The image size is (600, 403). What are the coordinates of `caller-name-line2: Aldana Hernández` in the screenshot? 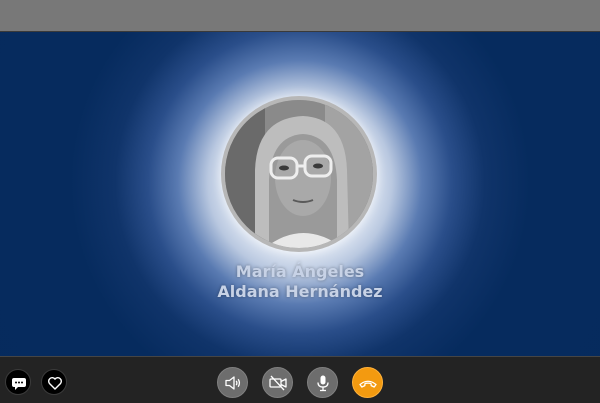 It's located at (300, 291).